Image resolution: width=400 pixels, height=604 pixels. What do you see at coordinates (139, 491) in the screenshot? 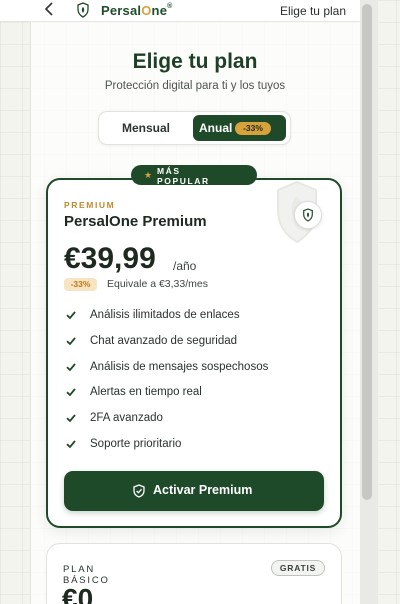
I see `shield-check-icon` at bounding box center [139, 491].